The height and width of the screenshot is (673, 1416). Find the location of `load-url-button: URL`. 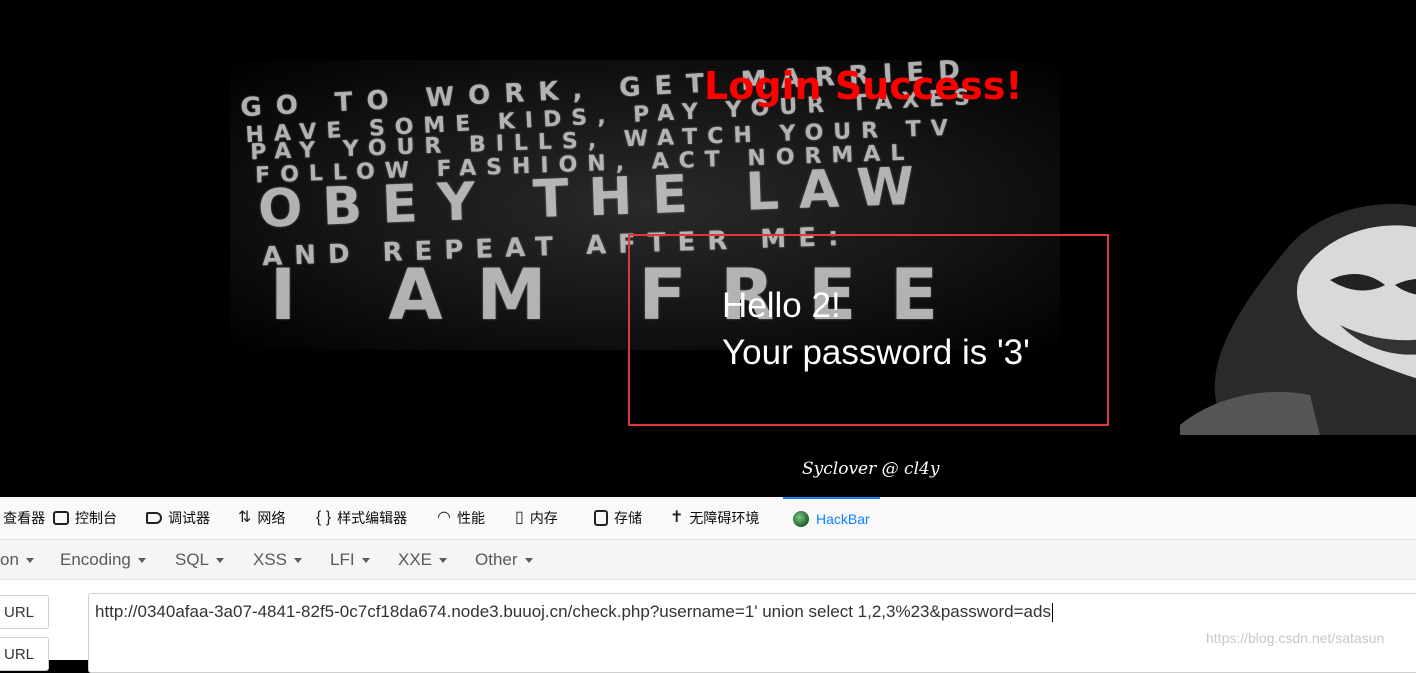

load-url-button: URL is located at coordinates (24, 612).